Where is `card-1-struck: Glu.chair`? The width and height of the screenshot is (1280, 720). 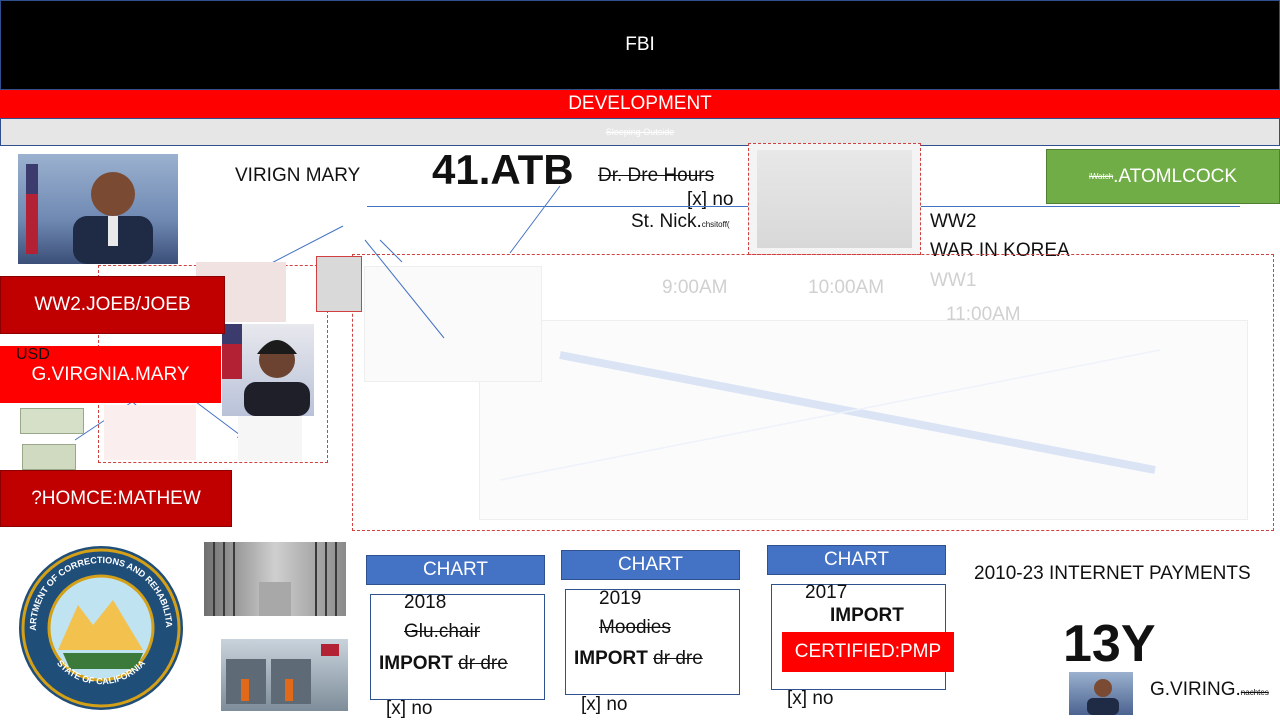
card-1-struck: Glu.chair is located at coordinates (442, 631).